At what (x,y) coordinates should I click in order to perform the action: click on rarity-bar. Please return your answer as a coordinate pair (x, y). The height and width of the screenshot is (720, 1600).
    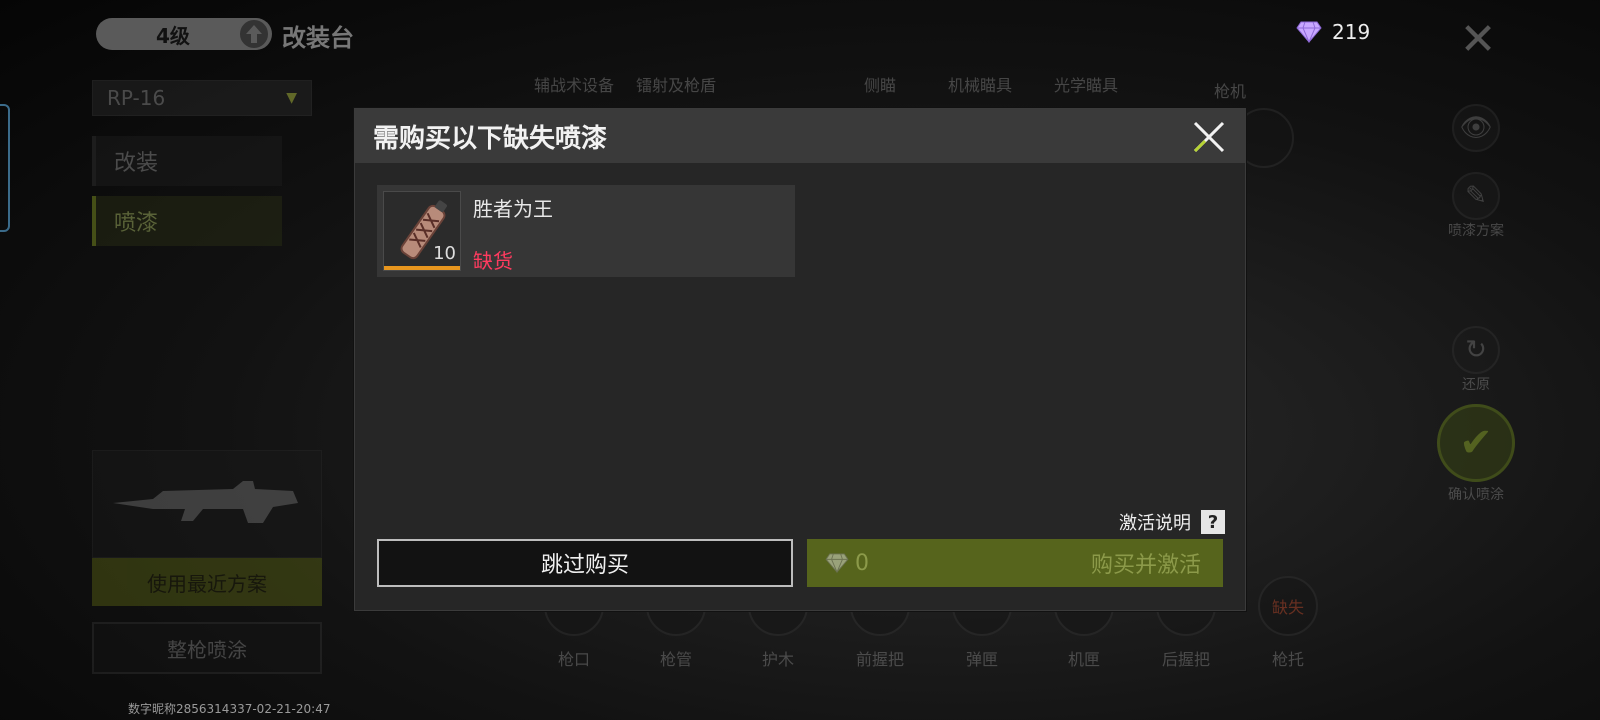
    Looking at the image, I should click on (422, 268).